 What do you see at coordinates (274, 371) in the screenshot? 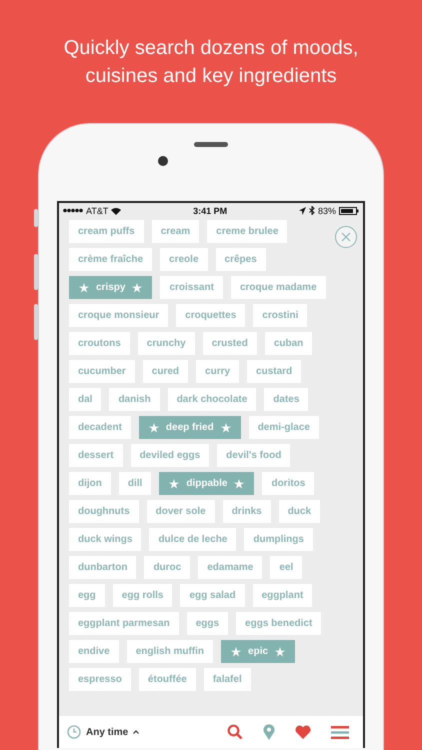
I see `tag-chip: custard` at bounding box center [274, 371].